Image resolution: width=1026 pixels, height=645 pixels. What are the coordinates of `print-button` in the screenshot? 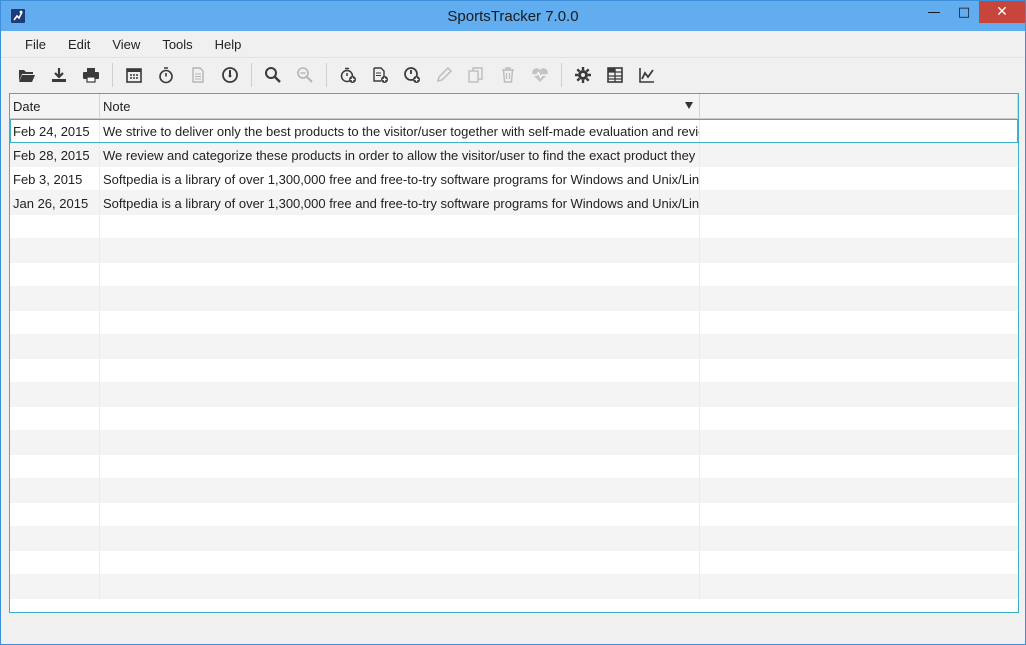 It's located at (91, 75).